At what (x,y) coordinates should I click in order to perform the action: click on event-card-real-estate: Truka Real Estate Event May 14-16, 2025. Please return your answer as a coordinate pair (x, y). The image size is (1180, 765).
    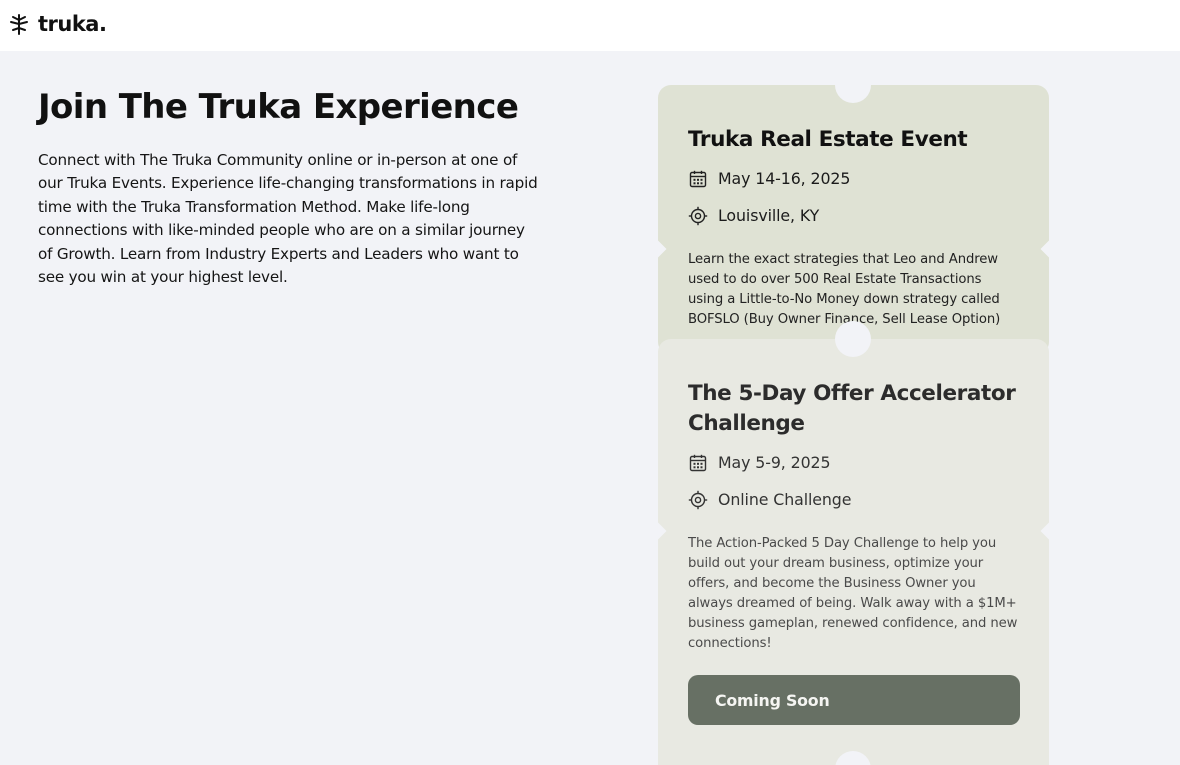
    Looking at the image, I should click on (853, 211).